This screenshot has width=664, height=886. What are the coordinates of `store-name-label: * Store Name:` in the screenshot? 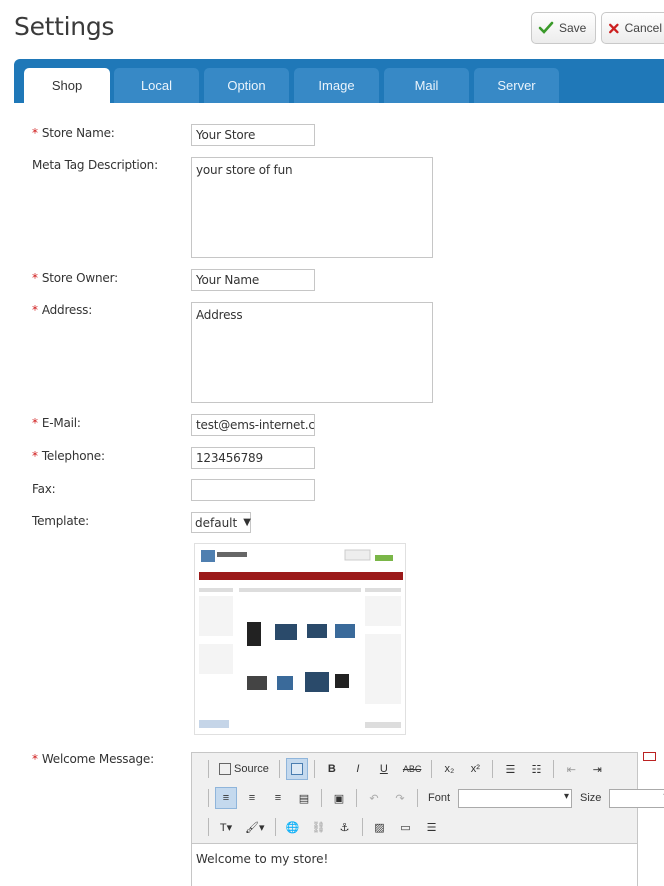 It's located at (73, 133).